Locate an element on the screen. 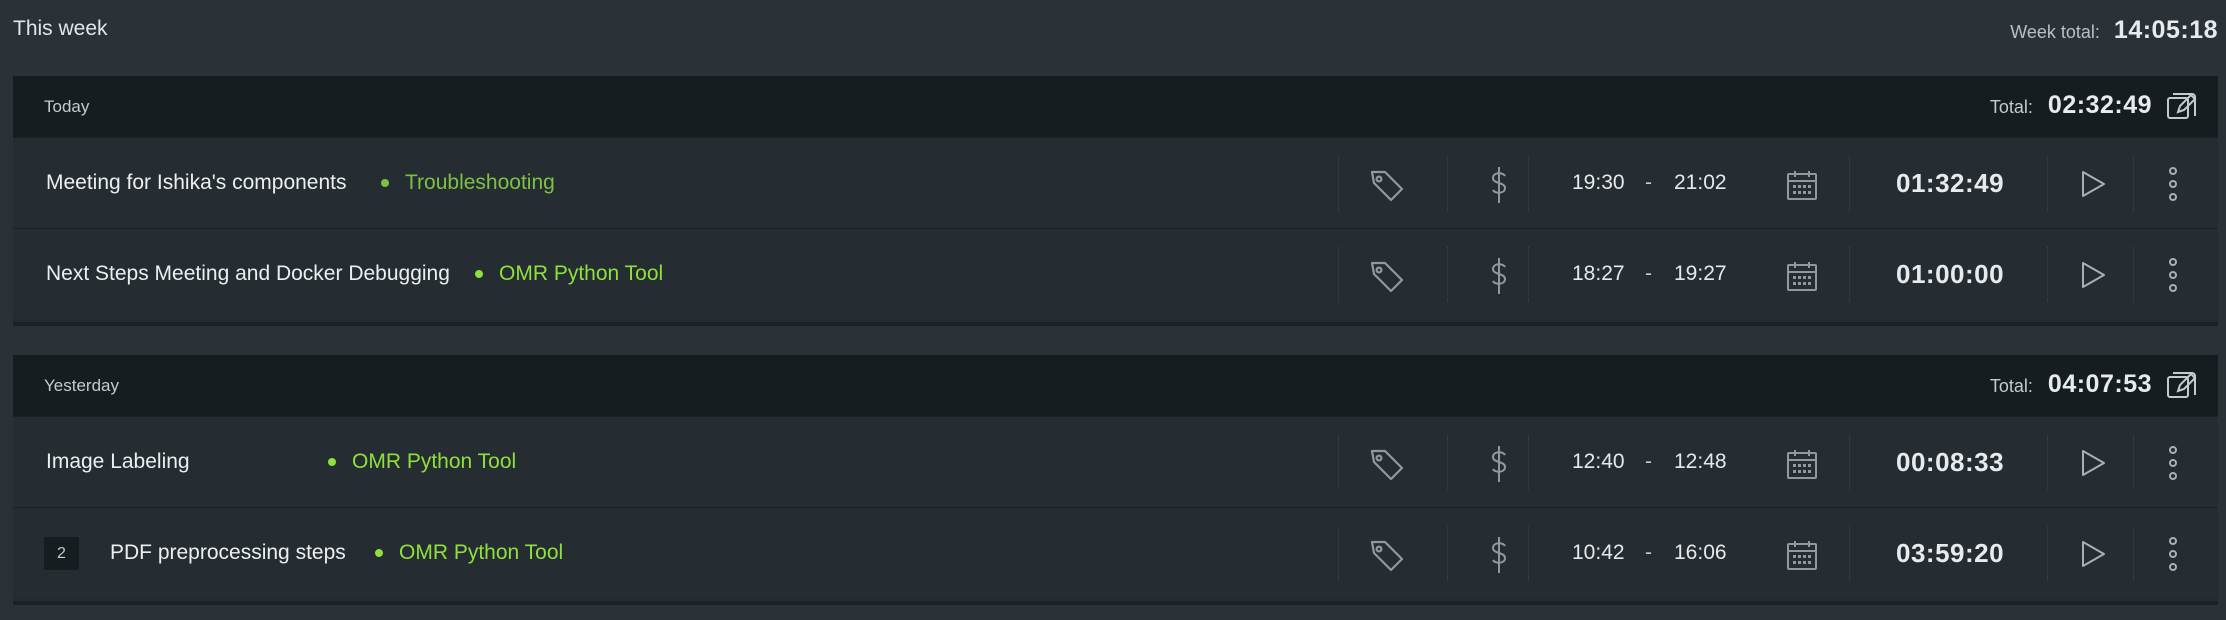 This screenshot has height=620, width=2226. day-total-value: 02:32:49 is located at coordinates (2099, 105).